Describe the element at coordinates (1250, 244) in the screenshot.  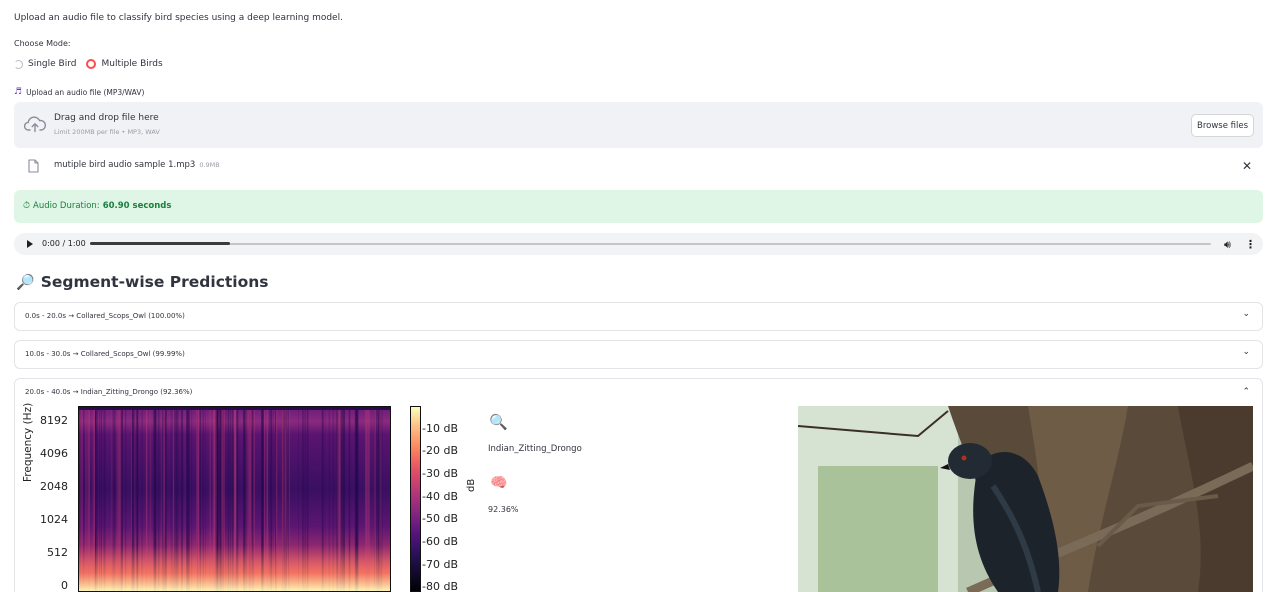
I see `more-options-icon: ⋮` at that location.